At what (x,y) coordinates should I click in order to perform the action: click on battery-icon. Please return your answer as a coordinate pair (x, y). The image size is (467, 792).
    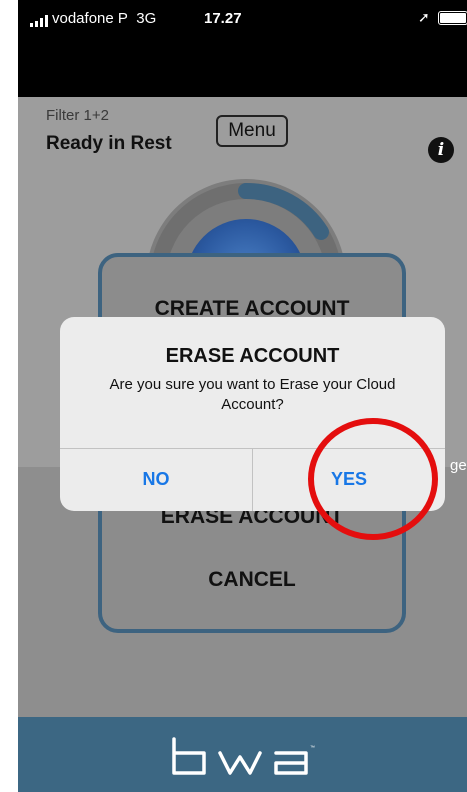
    Looking at the image, I should click on (452, 18).